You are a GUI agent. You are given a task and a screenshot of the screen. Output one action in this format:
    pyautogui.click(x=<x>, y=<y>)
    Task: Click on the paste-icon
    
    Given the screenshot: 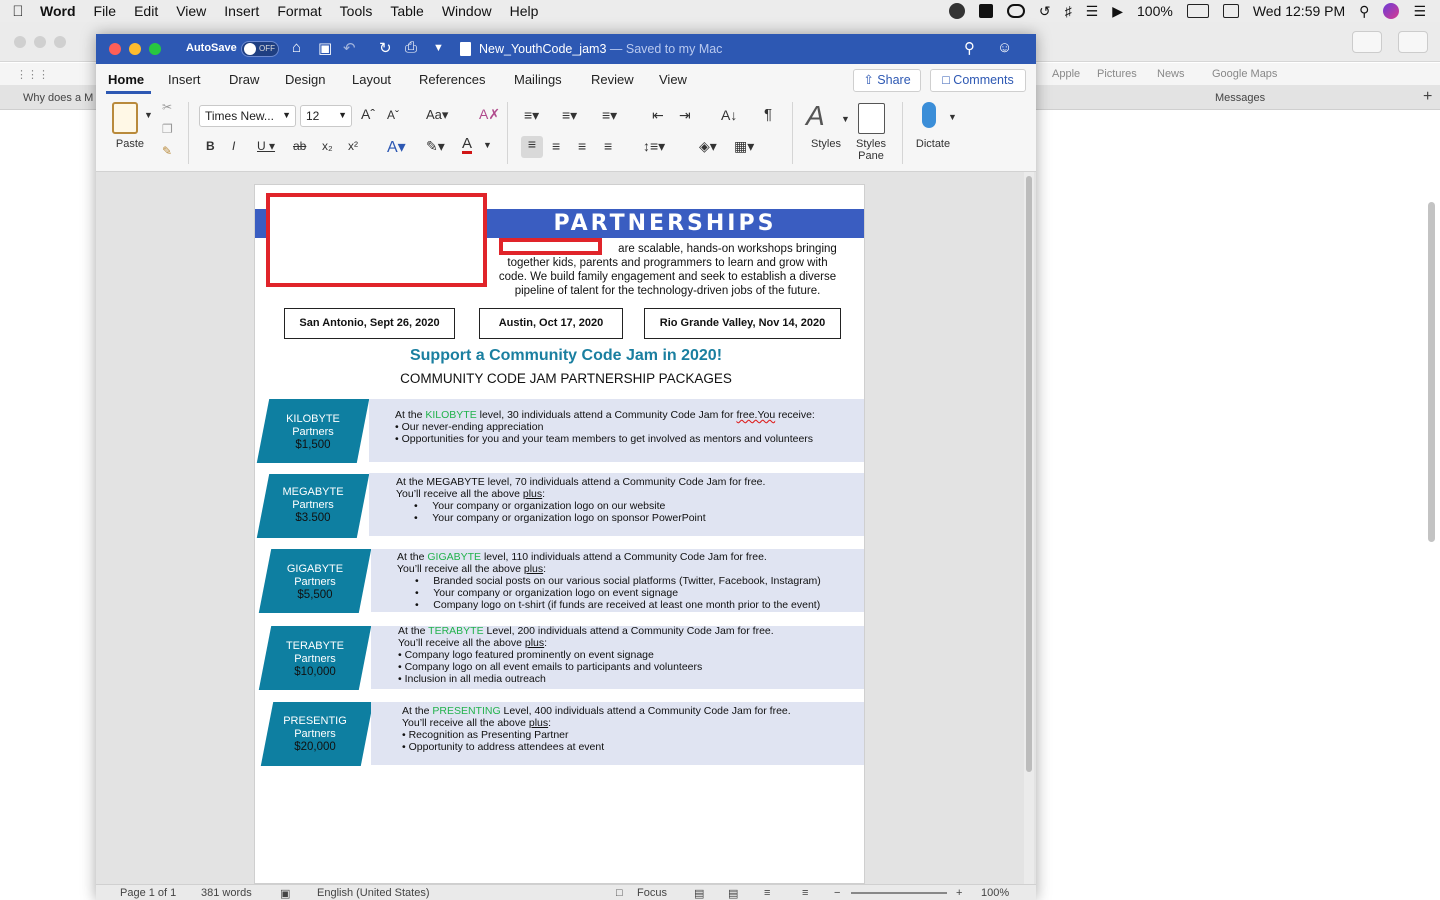 What is the action you would take?
    pyautogui.click(x=125, y=118)
    